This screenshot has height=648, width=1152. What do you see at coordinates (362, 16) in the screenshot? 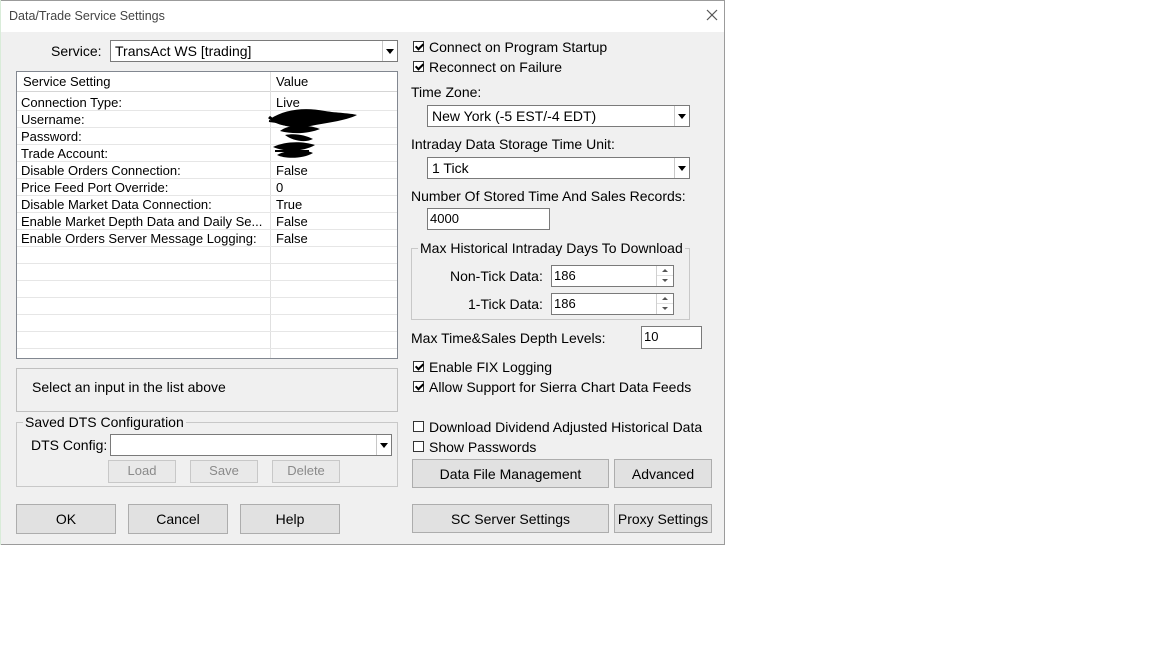
I see `title-bar: Data/Trade Service Settings` at bounding box center [362, 16].